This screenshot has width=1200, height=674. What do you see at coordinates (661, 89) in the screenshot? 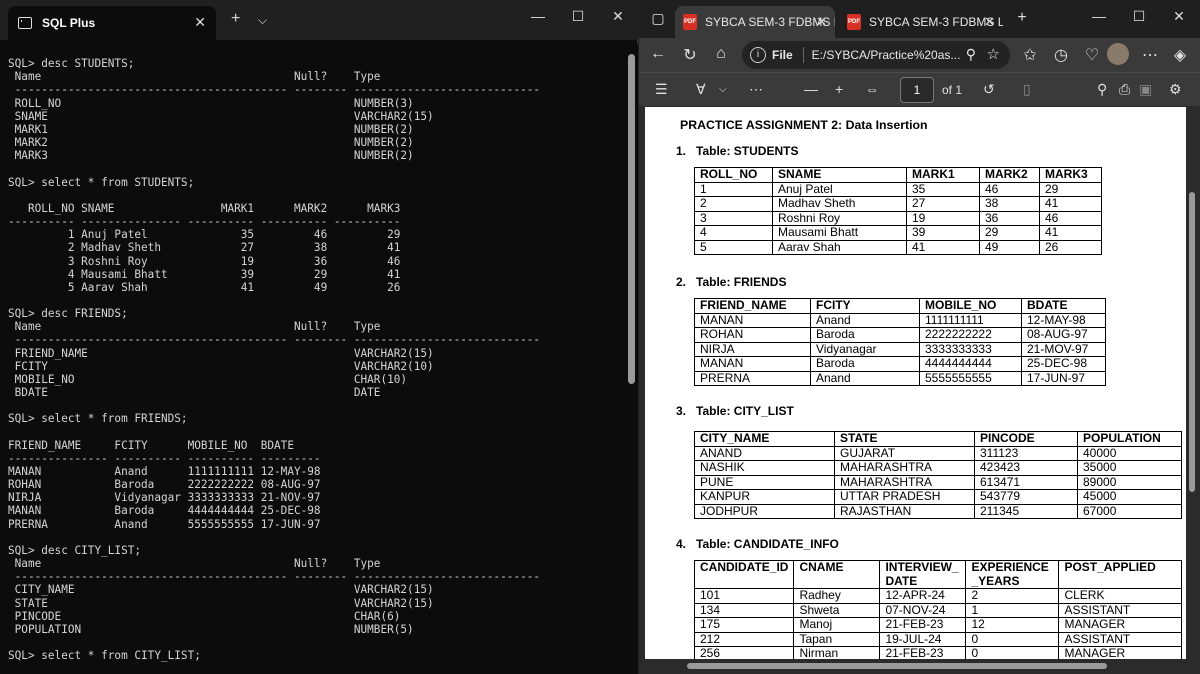
I see `contents-icon: ☰` at bounding box center [661, 89].